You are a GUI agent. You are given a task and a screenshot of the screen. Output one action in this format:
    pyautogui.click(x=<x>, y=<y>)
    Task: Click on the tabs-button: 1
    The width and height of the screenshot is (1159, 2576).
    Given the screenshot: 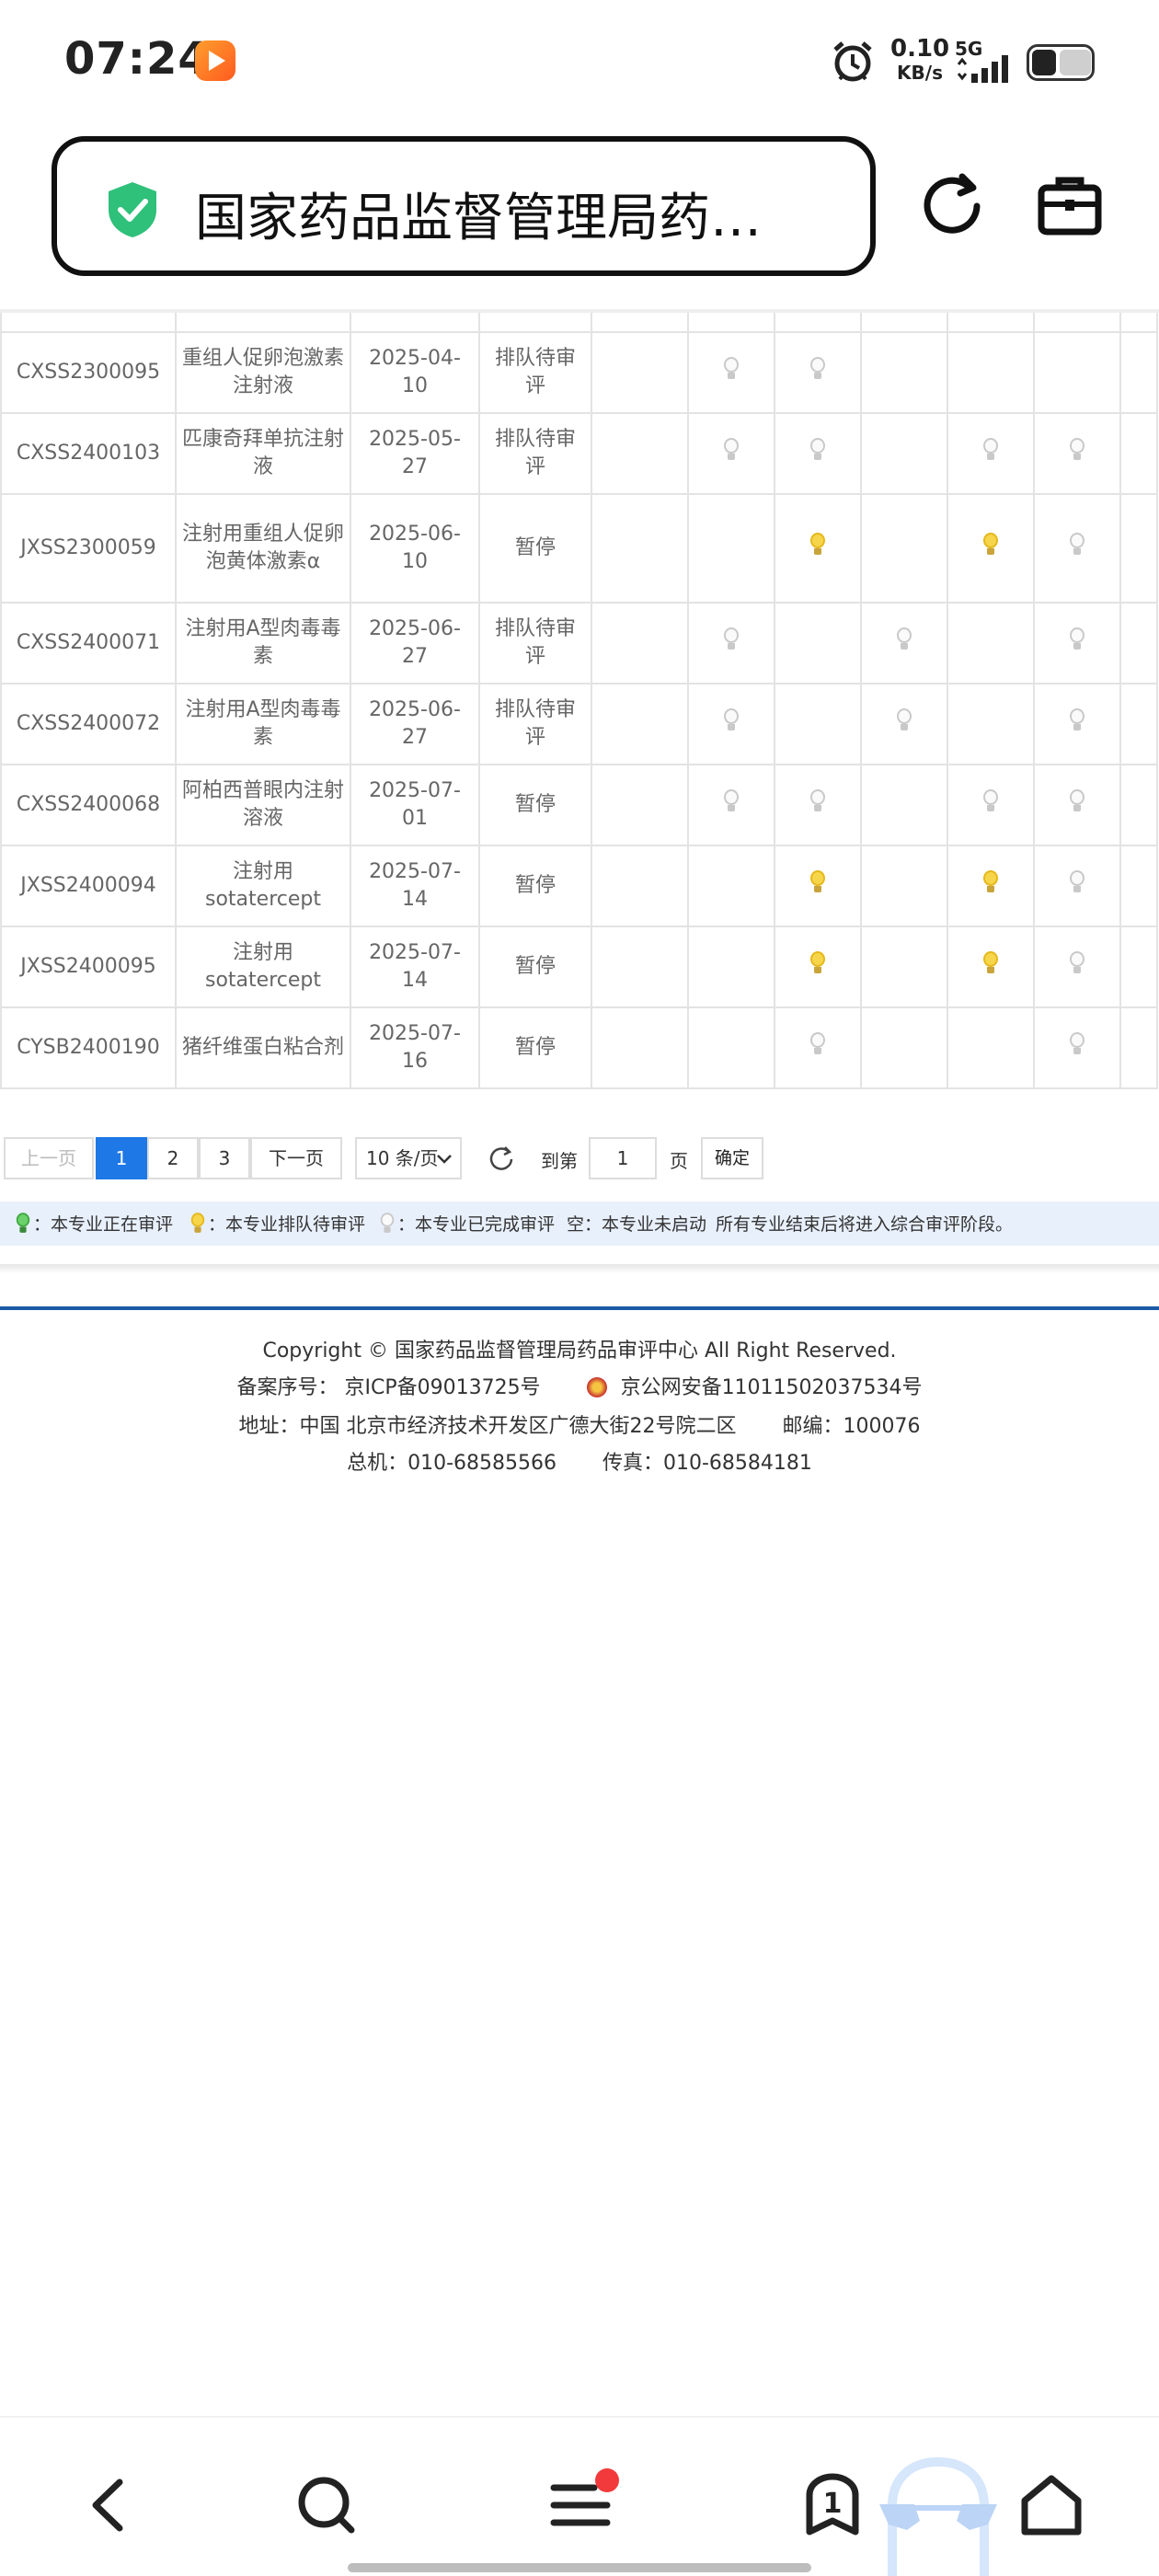 What is the action you would take?
    pyautogui.click(x=832, y=2505)
    